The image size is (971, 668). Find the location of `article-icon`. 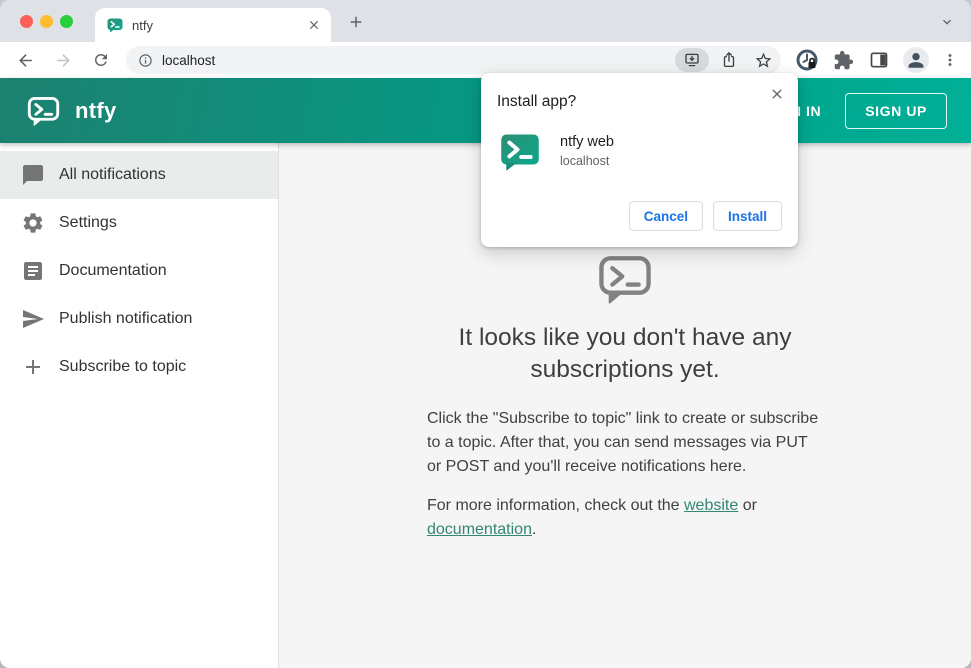

article-icon is located at coordinates (33, 271).